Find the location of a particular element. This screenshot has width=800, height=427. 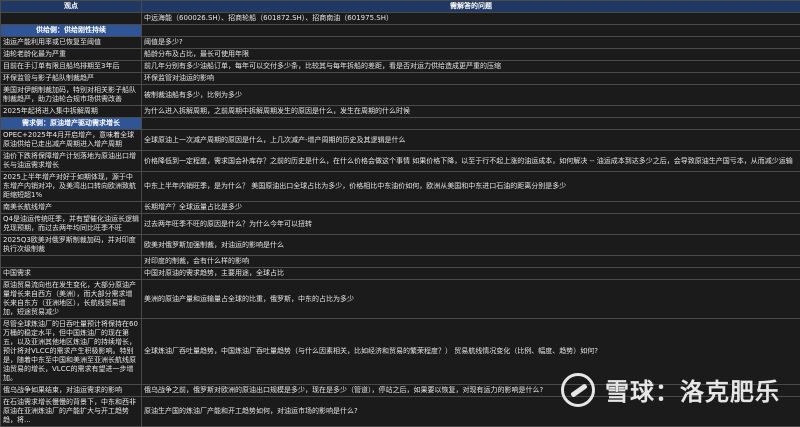

question-cell: 对印度的制裁，会有什么样的影响 is located at coordinates (471, 262).